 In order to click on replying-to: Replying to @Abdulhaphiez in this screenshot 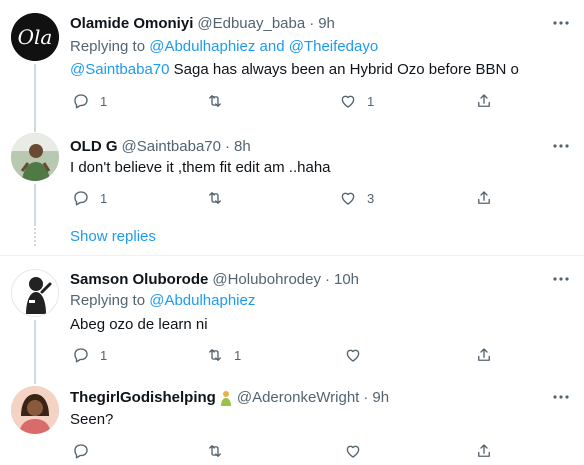, I will do `click(162, 300)`.